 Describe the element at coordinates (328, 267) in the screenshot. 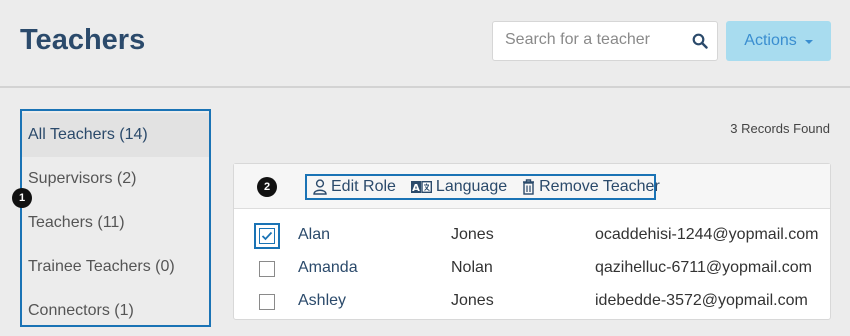

I see `first-name-cell: Amanda` at that location.